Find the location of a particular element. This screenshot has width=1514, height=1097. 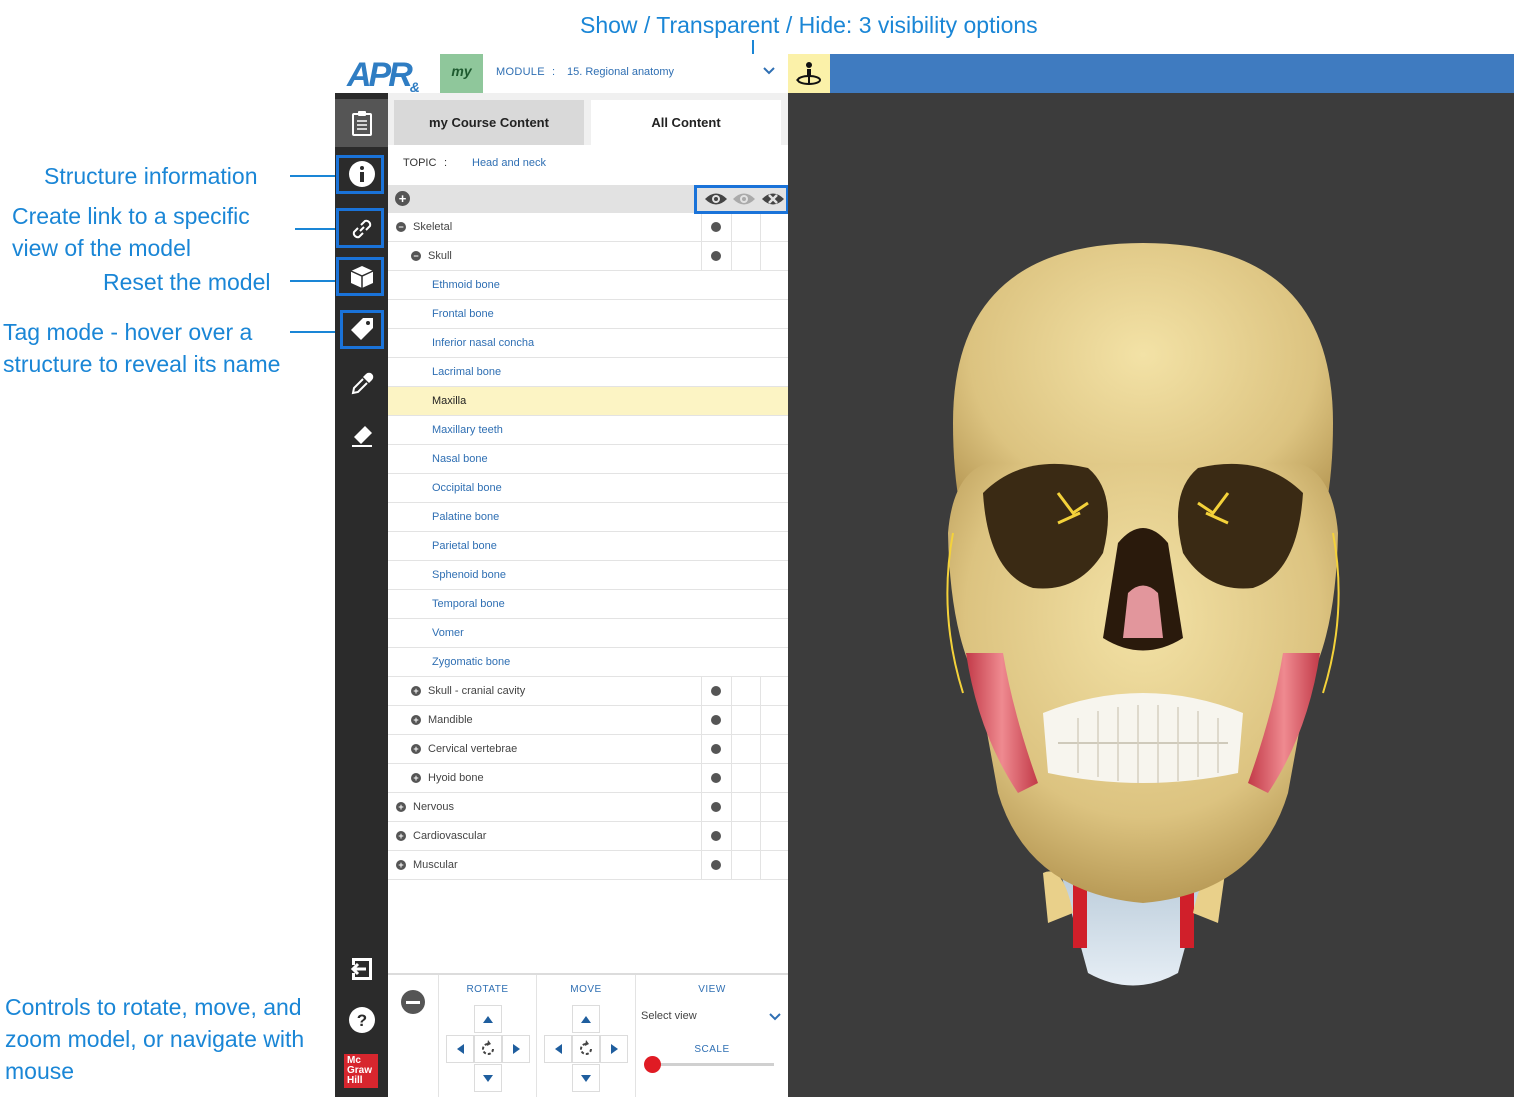

view-orientation-button is located at coordinates (809, 73).